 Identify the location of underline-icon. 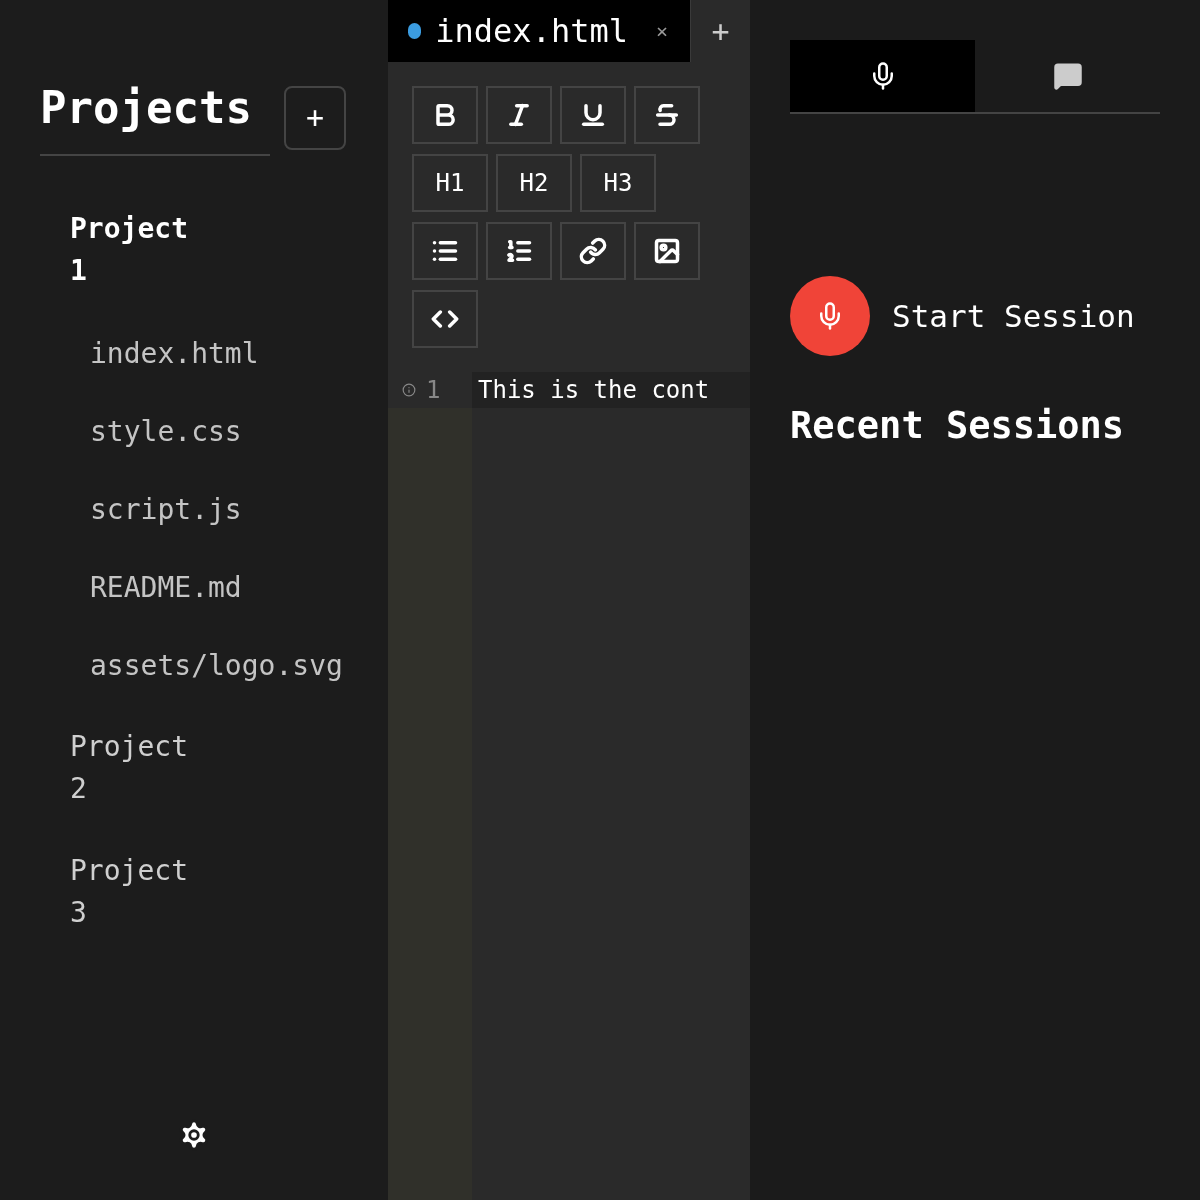
(593, 115).